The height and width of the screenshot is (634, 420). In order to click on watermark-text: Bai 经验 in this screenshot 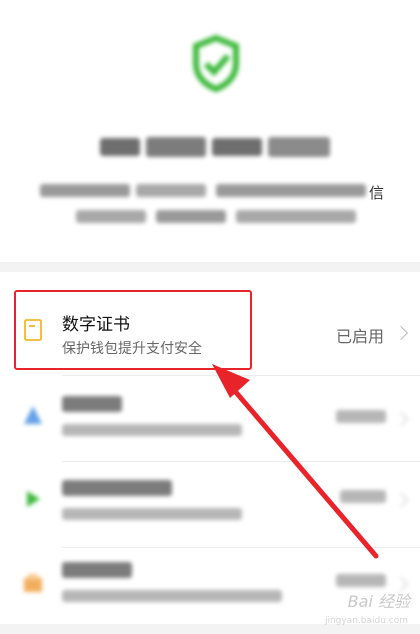, I will do `click(378, 601)`.